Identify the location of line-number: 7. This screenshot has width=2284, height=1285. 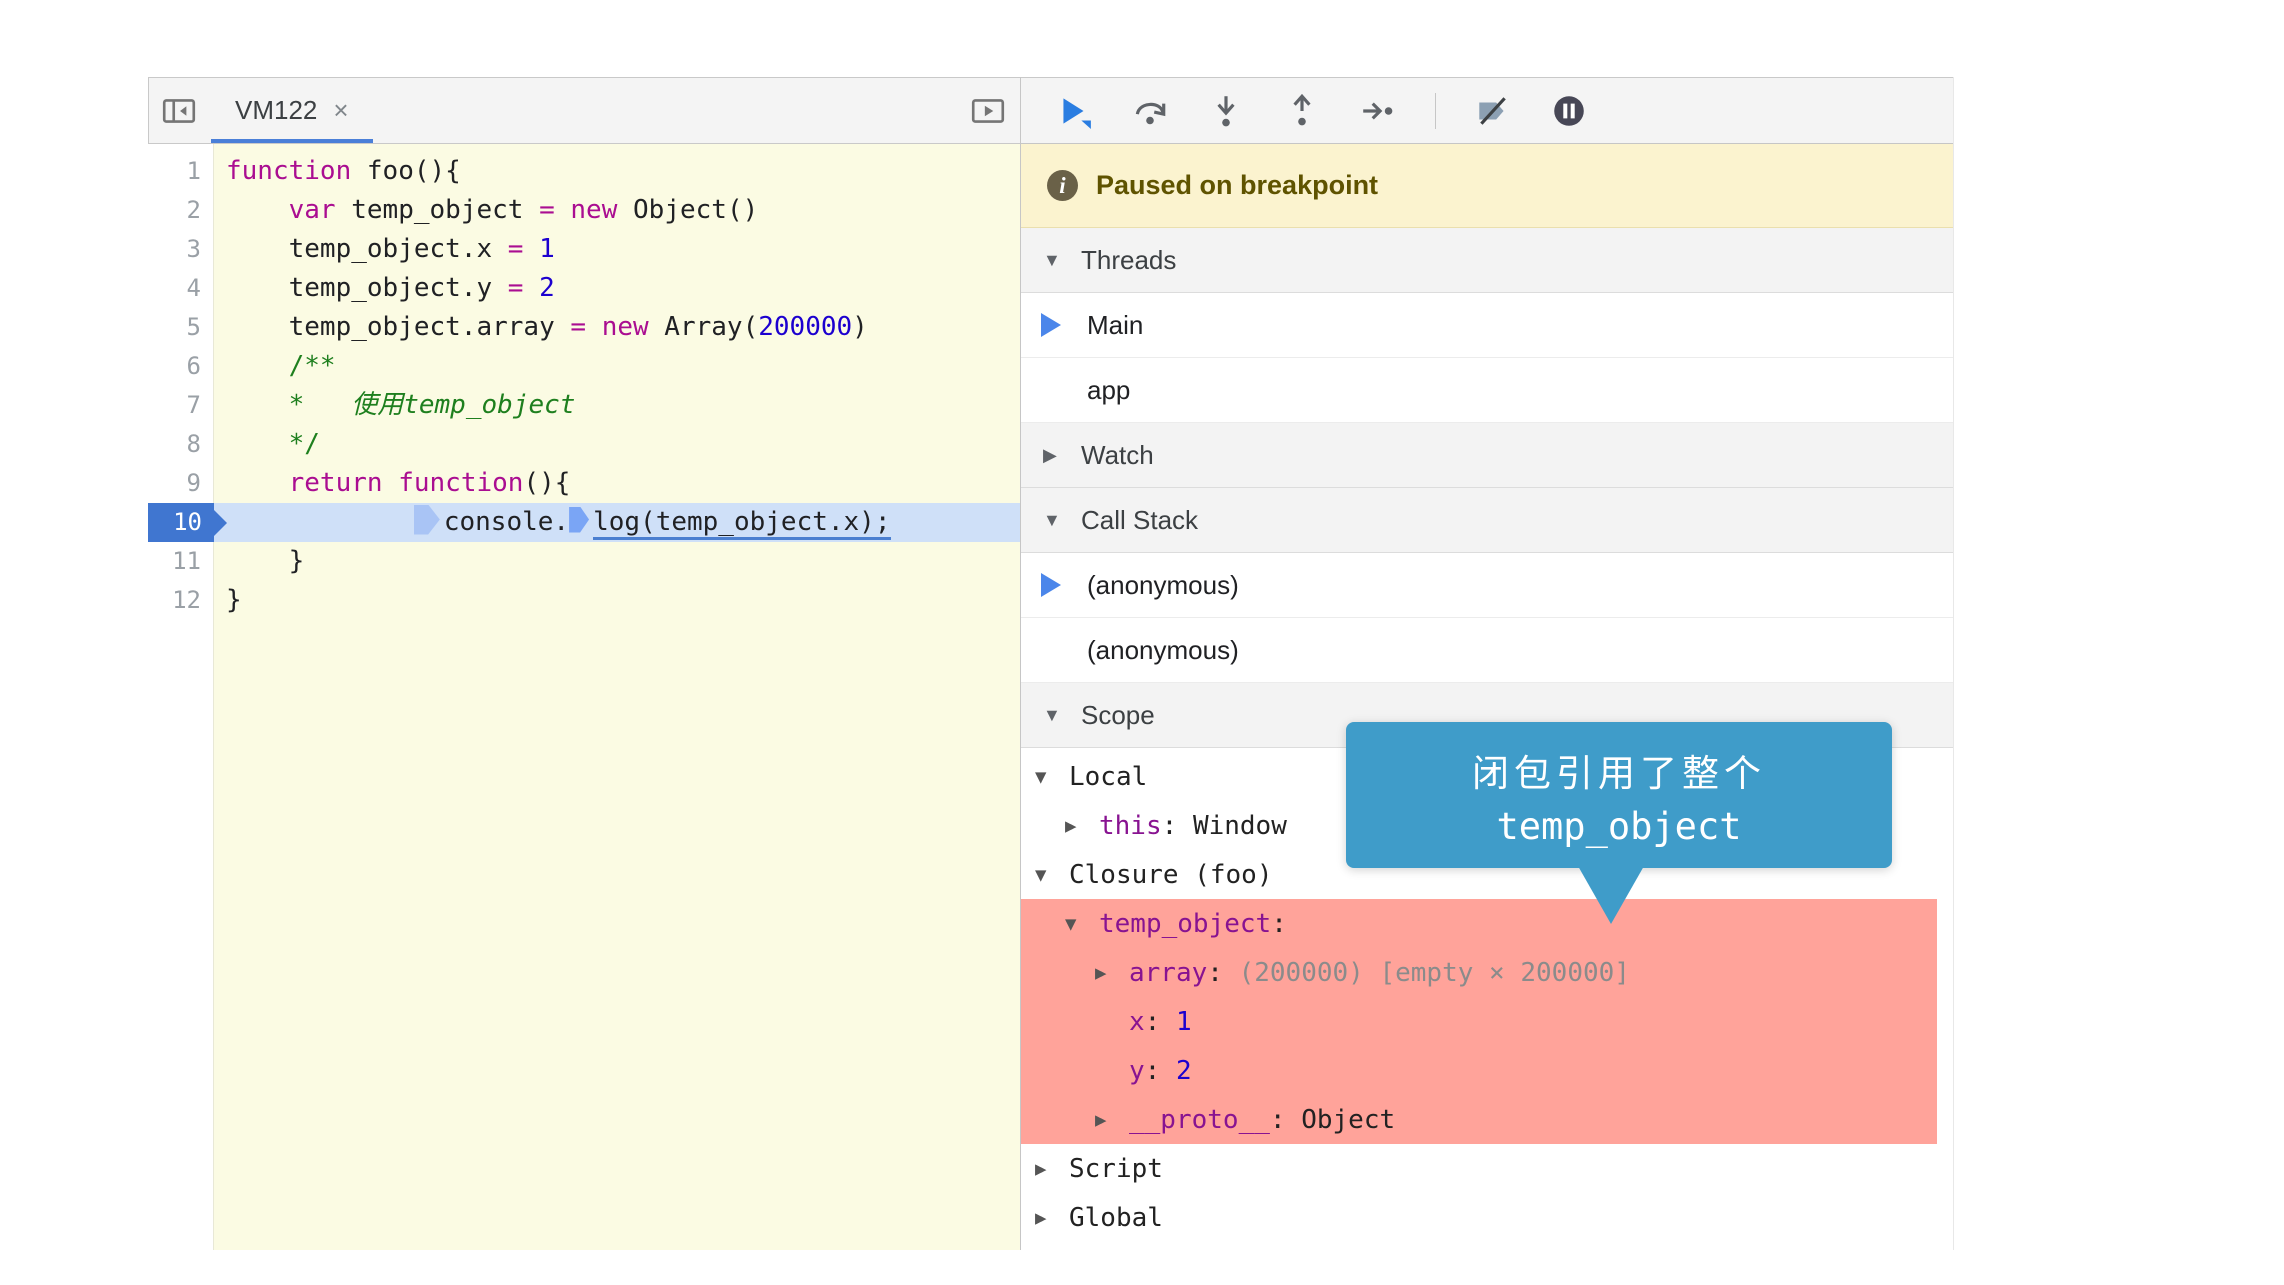
(181, 405).